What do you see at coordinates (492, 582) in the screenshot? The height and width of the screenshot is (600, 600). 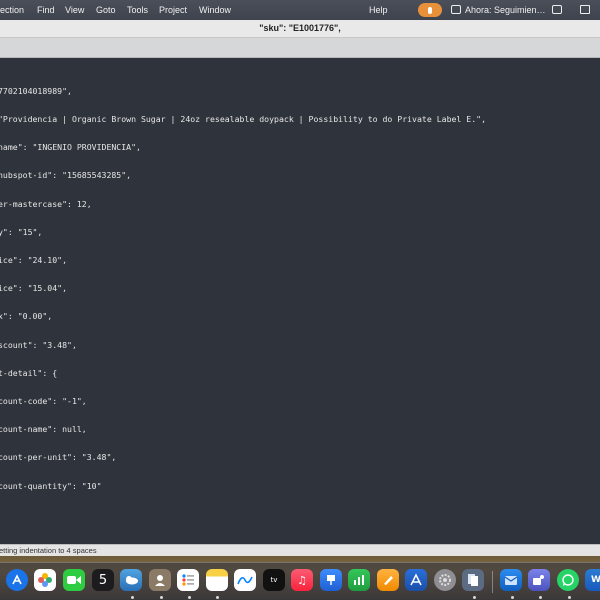 I see `dock-separator` at bounding box center [492, 582].